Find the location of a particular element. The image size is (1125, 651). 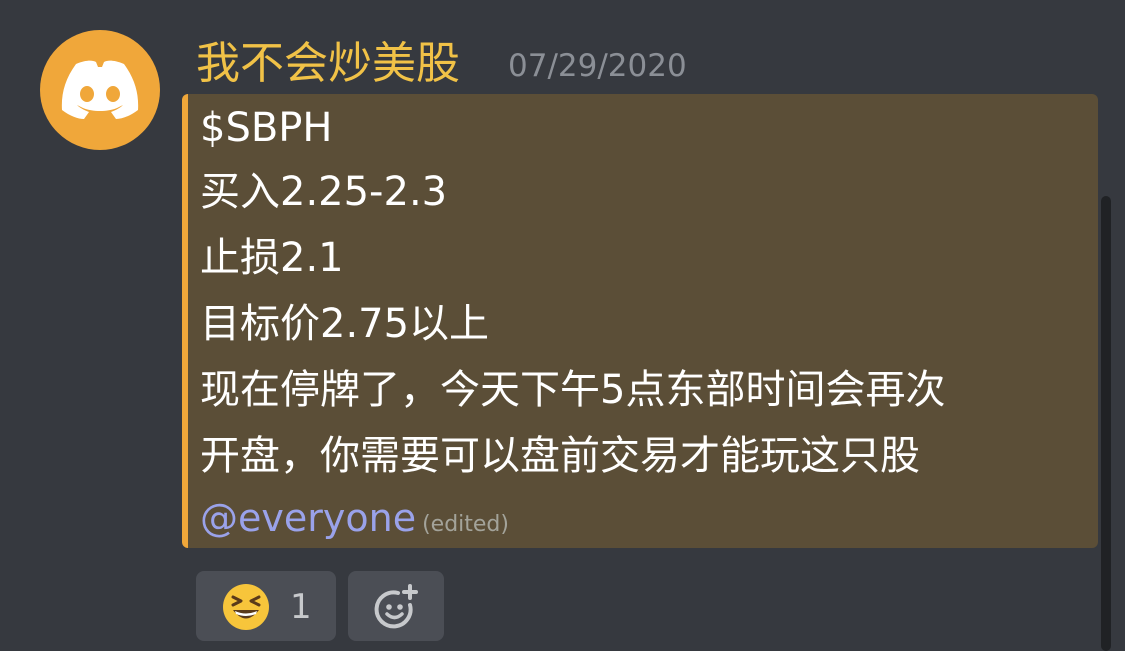

author-name: 我不会炒美股 is located at coordinates (328, 64).